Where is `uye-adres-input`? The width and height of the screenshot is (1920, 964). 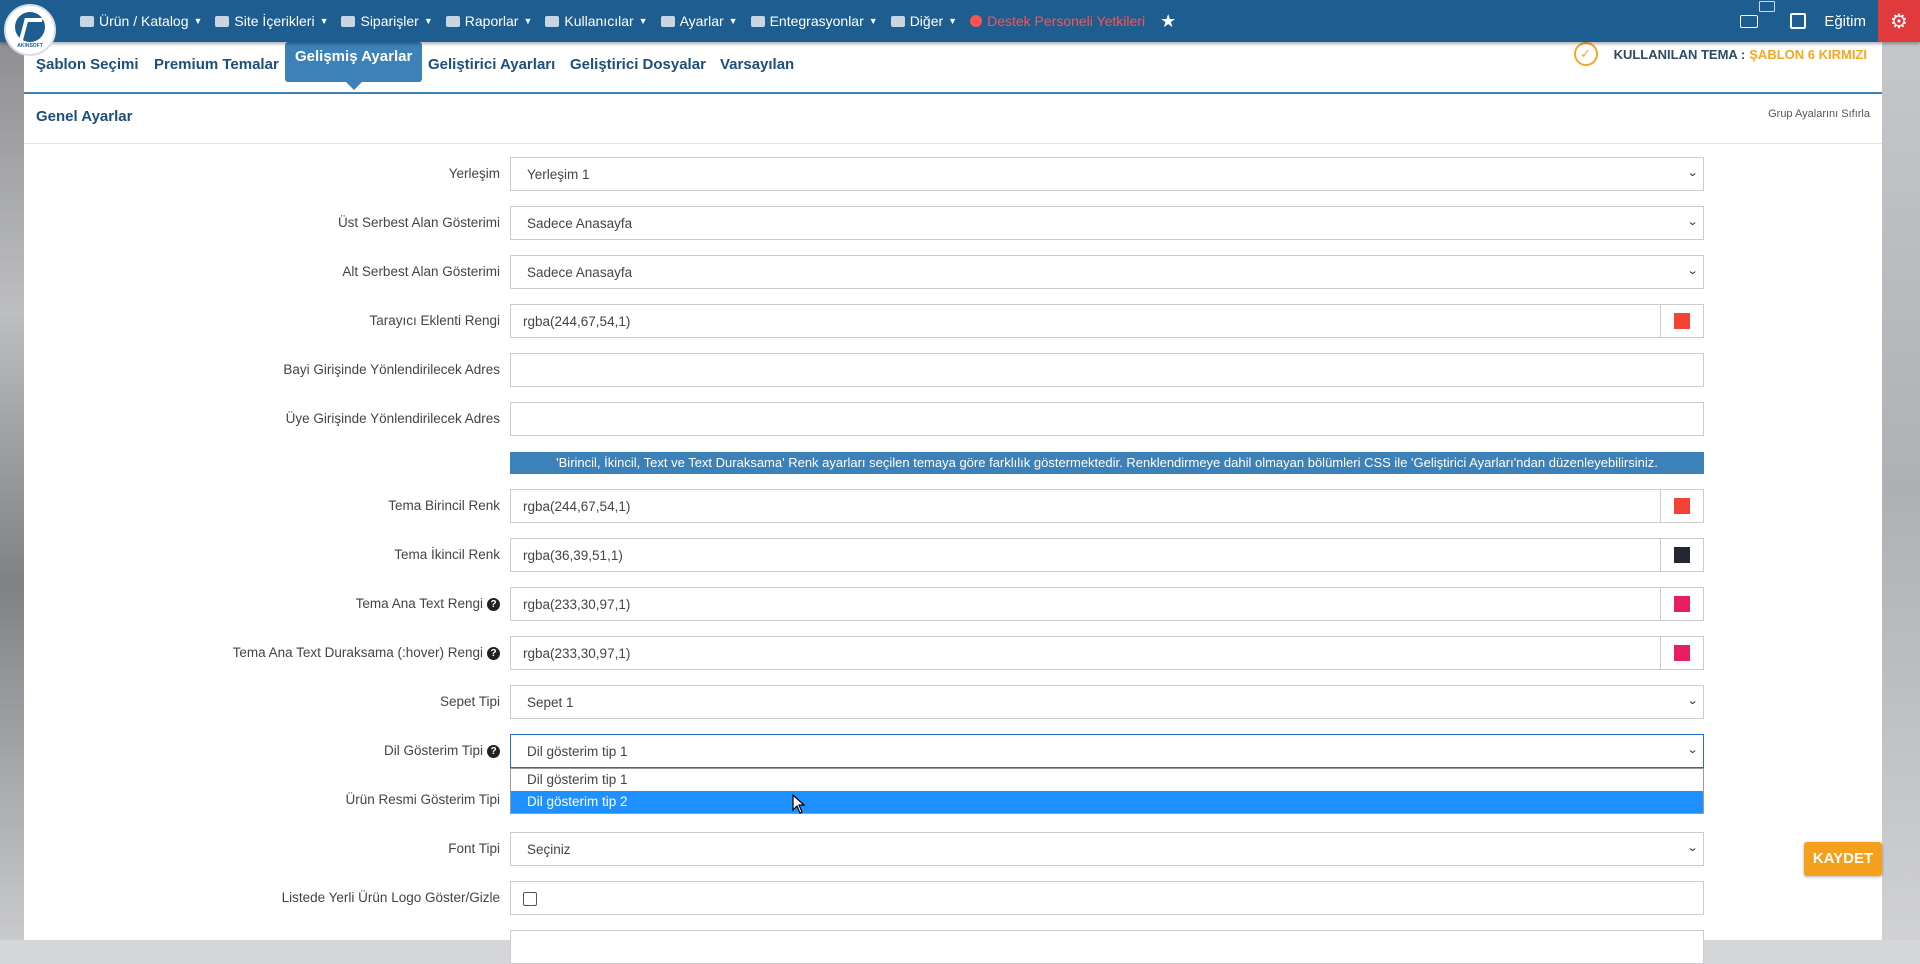
uye-adres-input is located at coordinates (1107, 419).